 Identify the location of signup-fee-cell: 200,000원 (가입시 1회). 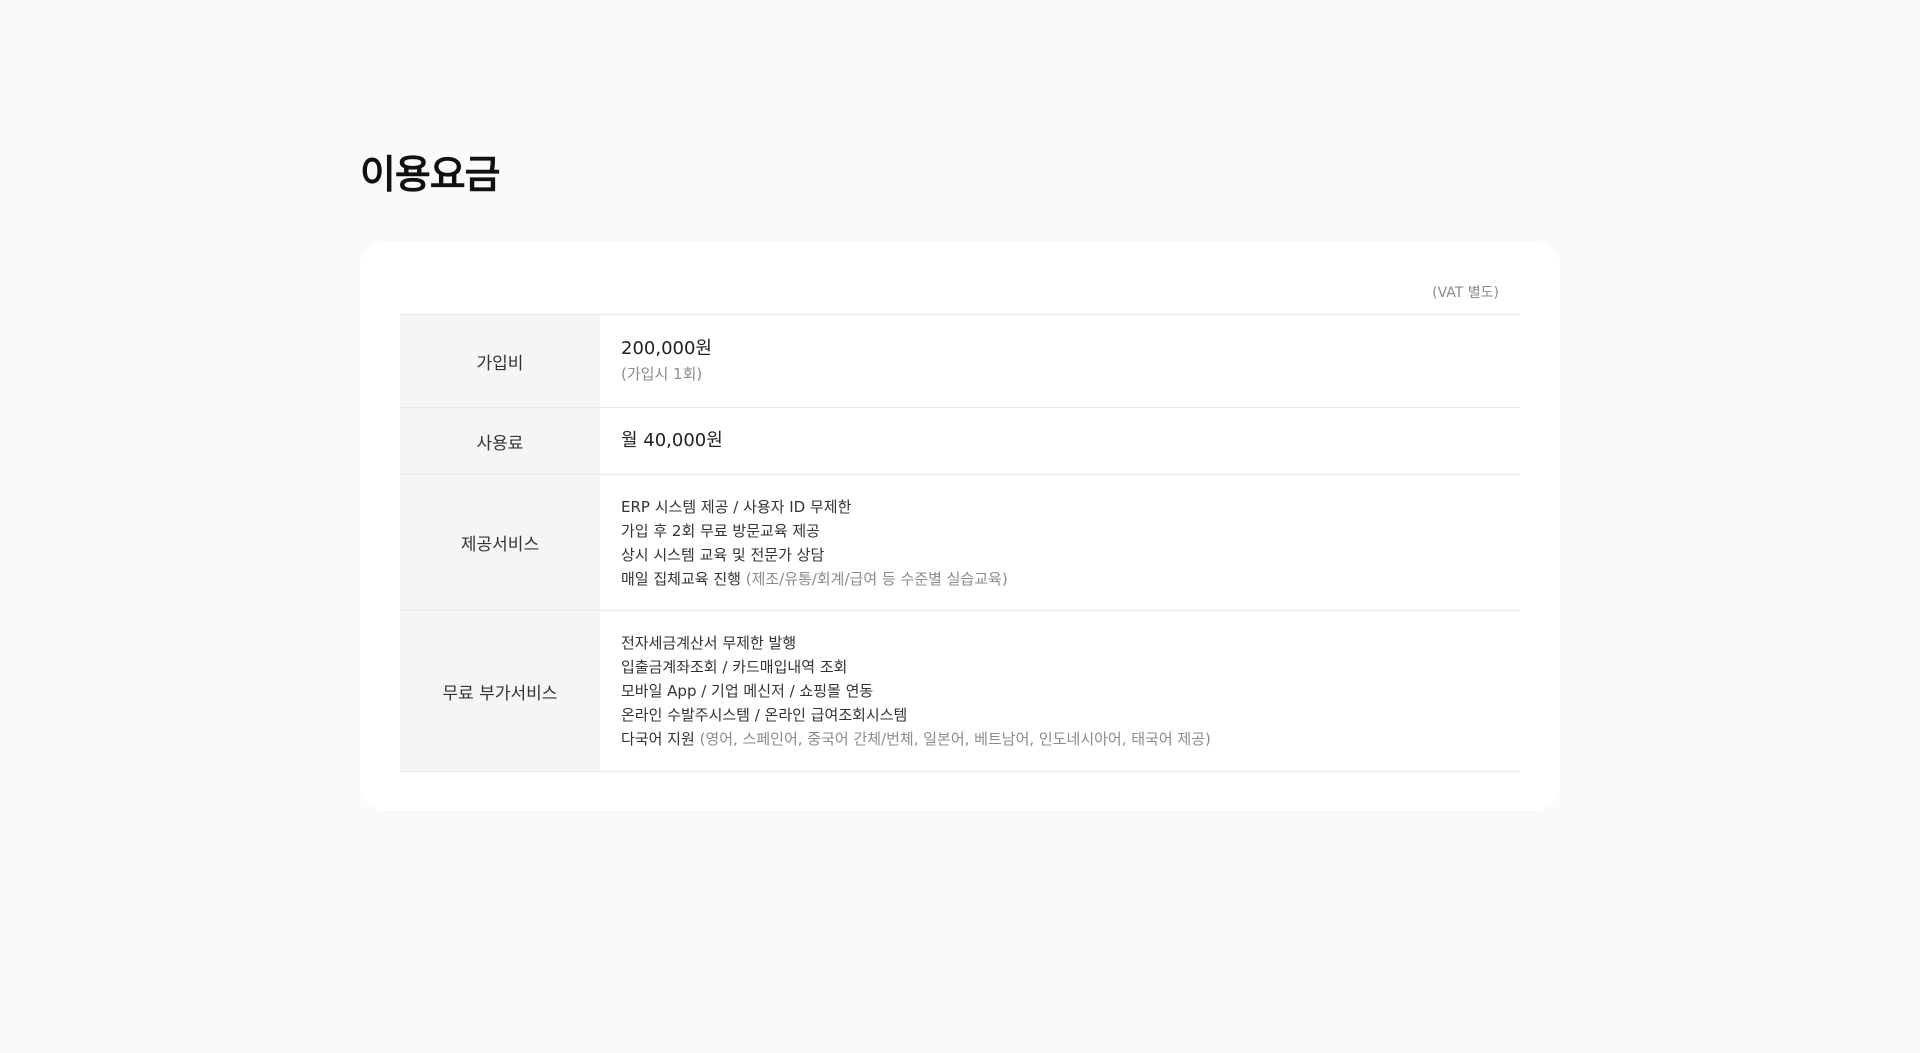
(1060, 361).